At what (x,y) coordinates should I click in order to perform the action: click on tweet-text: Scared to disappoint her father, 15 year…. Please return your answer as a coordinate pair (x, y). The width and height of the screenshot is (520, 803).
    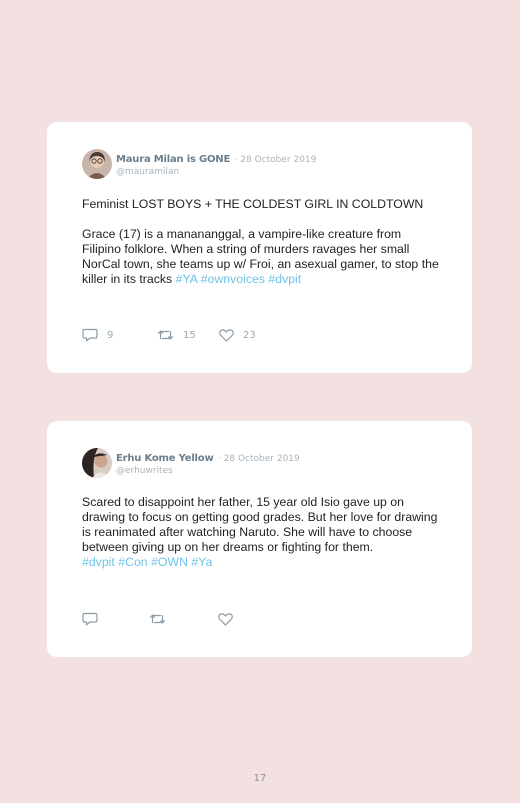
    Looking at the image, I should click on (260, 524).